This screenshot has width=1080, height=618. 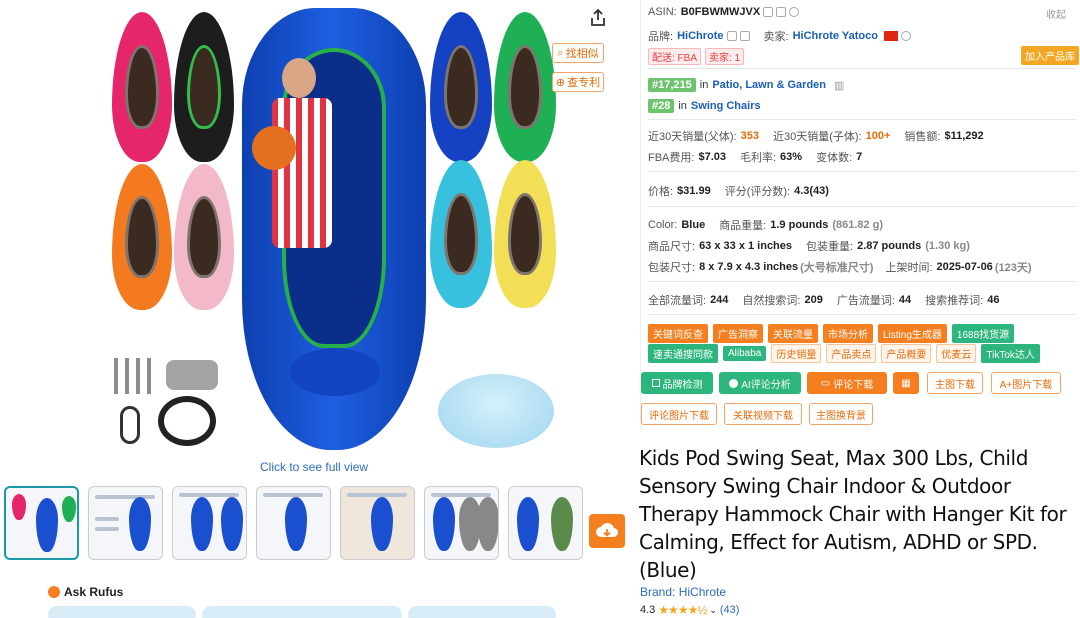 What do you see at coordinates (720, 12) in the screenshot?
I see `asin-value: B0FBWMWJVX` at bounding box center [720, 12].